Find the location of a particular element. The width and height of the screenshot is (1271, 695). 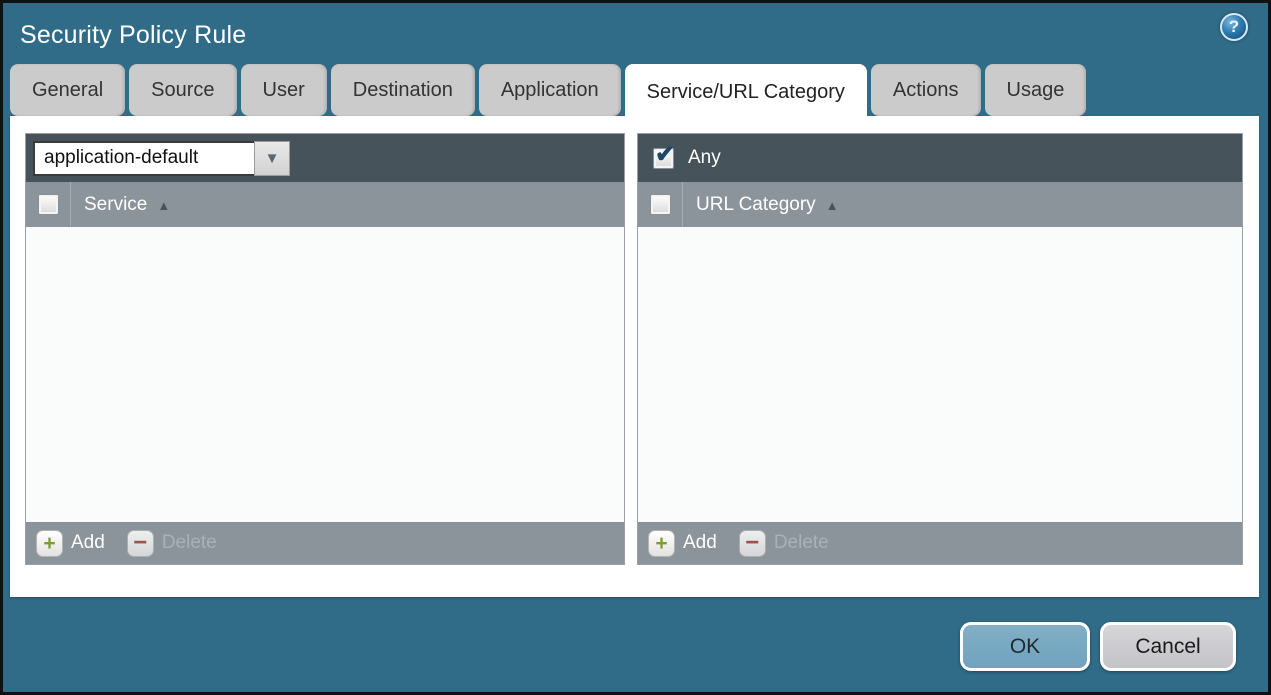

service-type-dropdown-button: ▼ is located at coordinates (272, 158).